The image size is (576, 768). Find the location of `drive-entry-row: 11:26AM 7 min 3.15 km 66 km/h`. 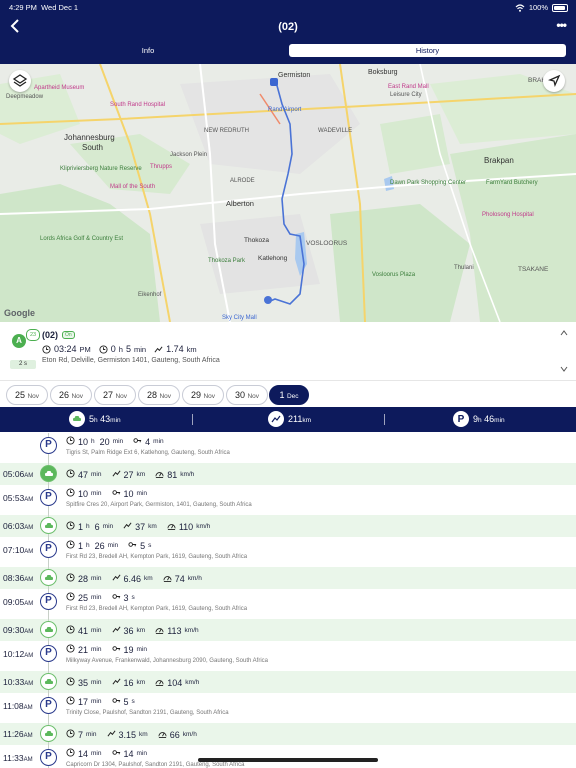

drive-entry-row: 11:26AM 7 min 3.15 km 66 km/h is located at coordinates (288, 734).